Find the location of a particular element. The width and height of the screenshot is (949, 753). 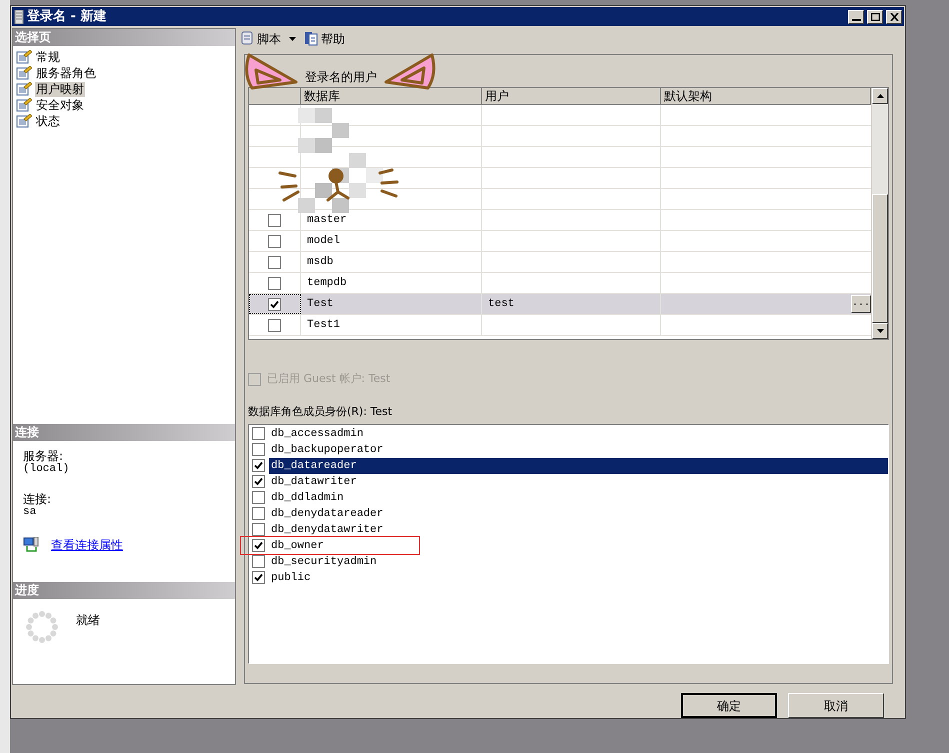

maximize-button is located at coordinates (875, 17).